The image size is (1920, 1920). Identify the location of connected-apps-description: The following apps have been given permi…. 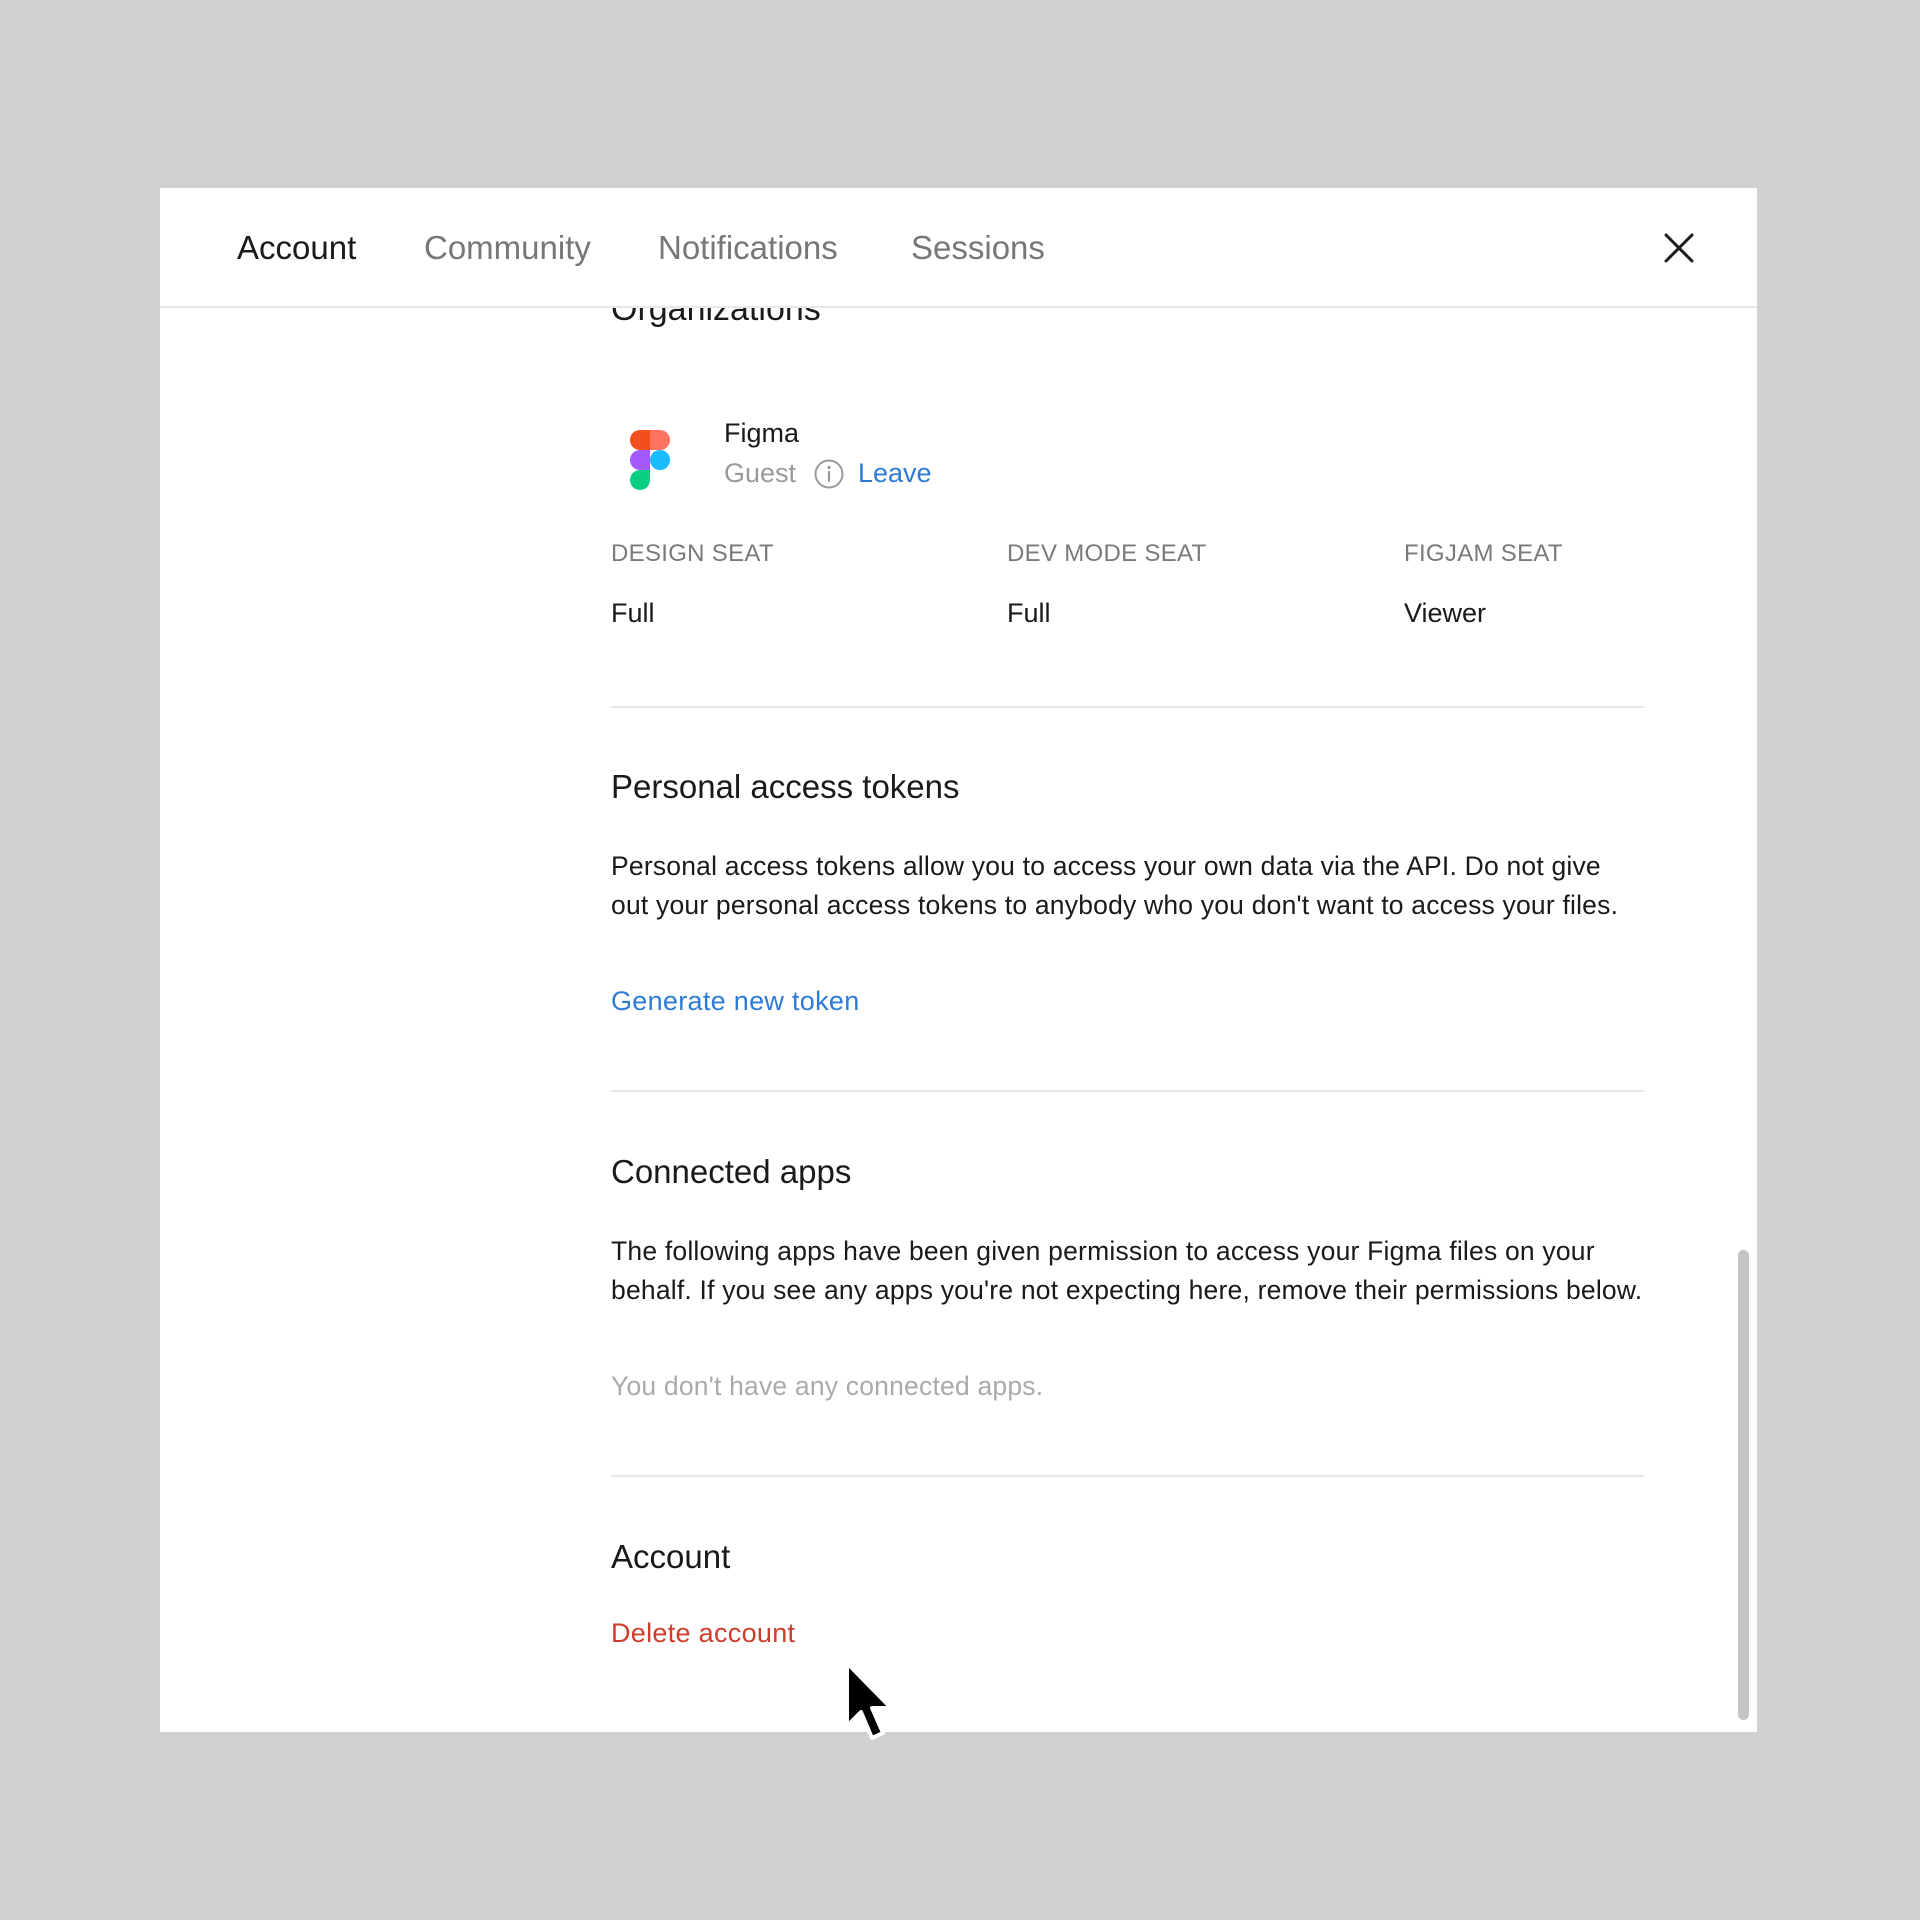
(1127, 1270).